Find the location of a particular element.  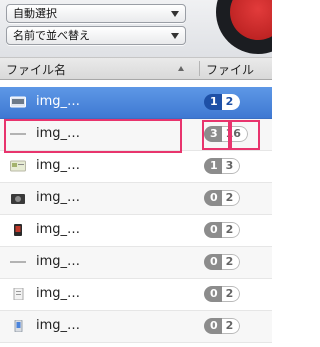

table-row: img_… 1 3 is located at coordinates (136, 167).